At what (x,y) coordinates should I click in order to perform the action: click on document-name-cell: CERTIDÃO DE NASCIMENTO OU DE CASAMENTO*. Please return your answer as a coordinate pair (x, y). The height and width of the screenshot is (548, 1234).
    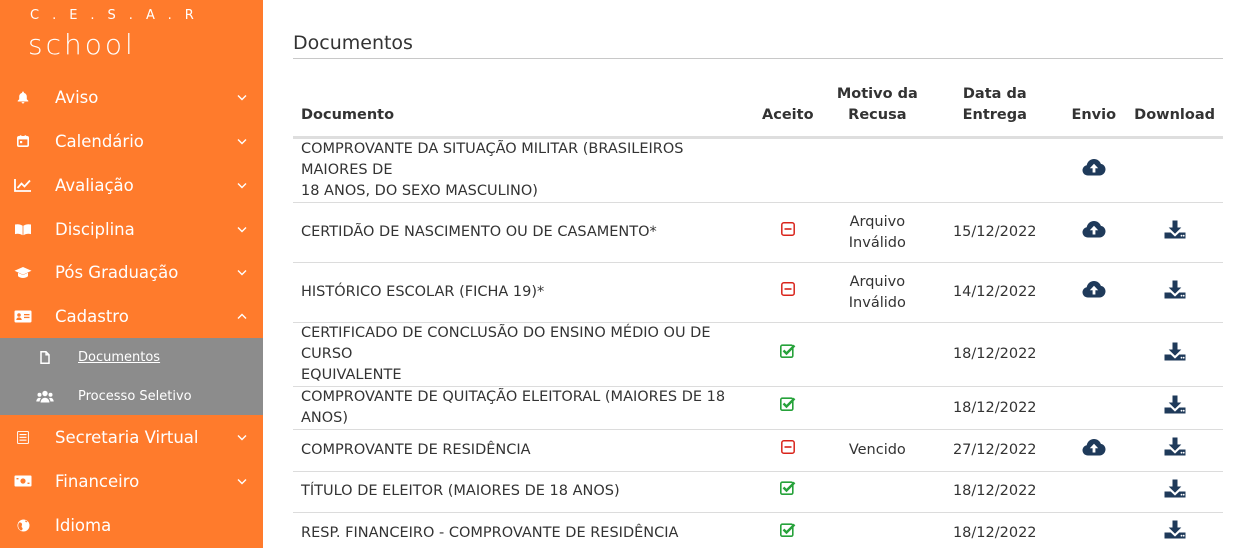
    Looking at the image, I should click on (521, 232).